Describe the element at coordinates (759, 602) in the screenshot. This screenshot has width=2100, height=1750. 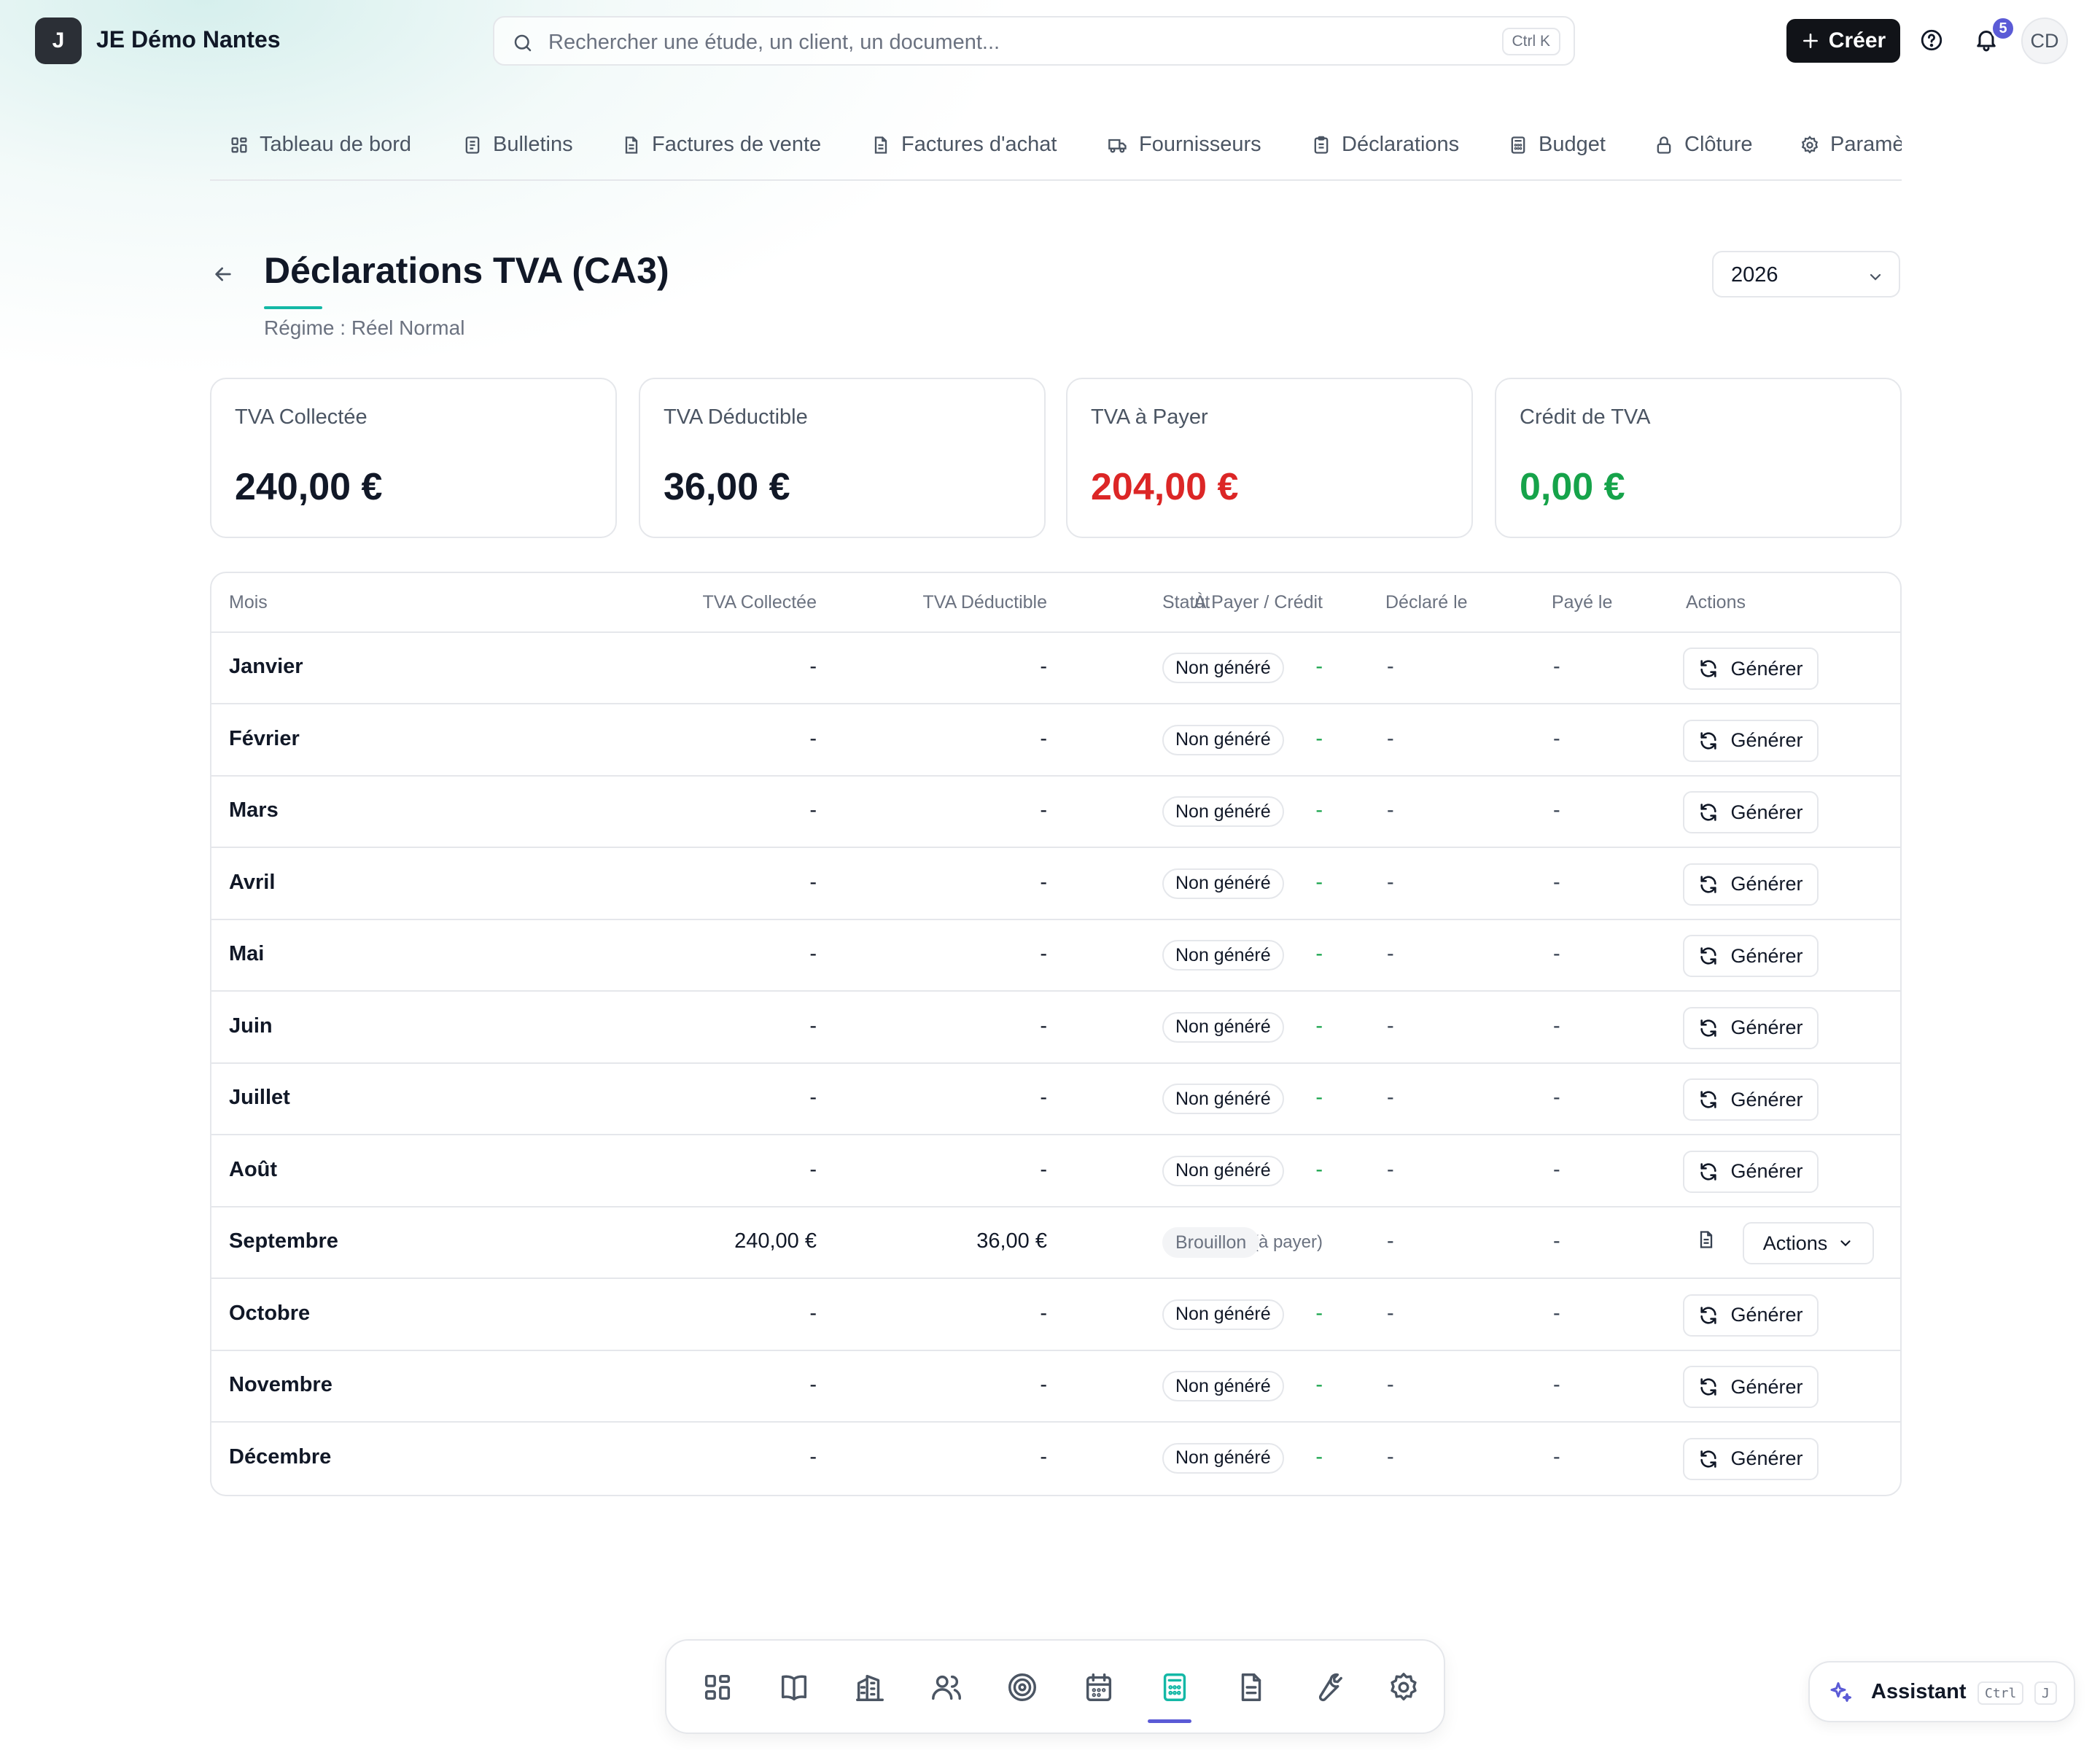
I see `header-tva-collectee: TVA Collectée` at that location.